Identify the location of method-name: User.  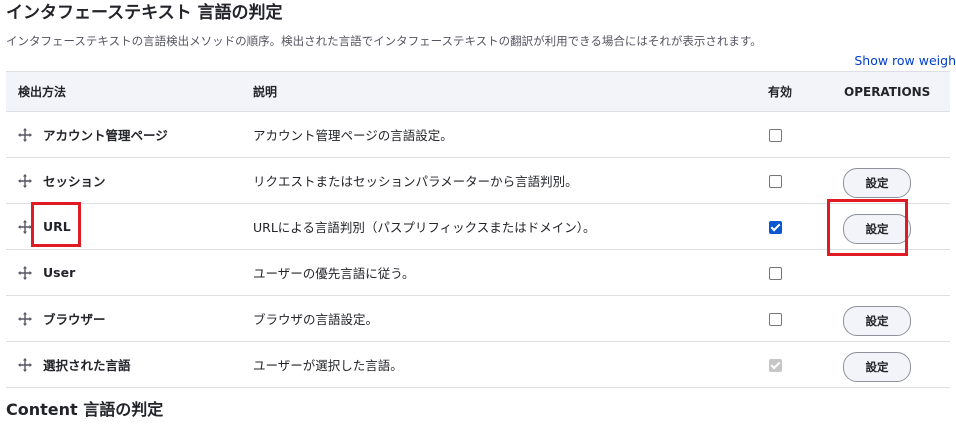
(59, 273).